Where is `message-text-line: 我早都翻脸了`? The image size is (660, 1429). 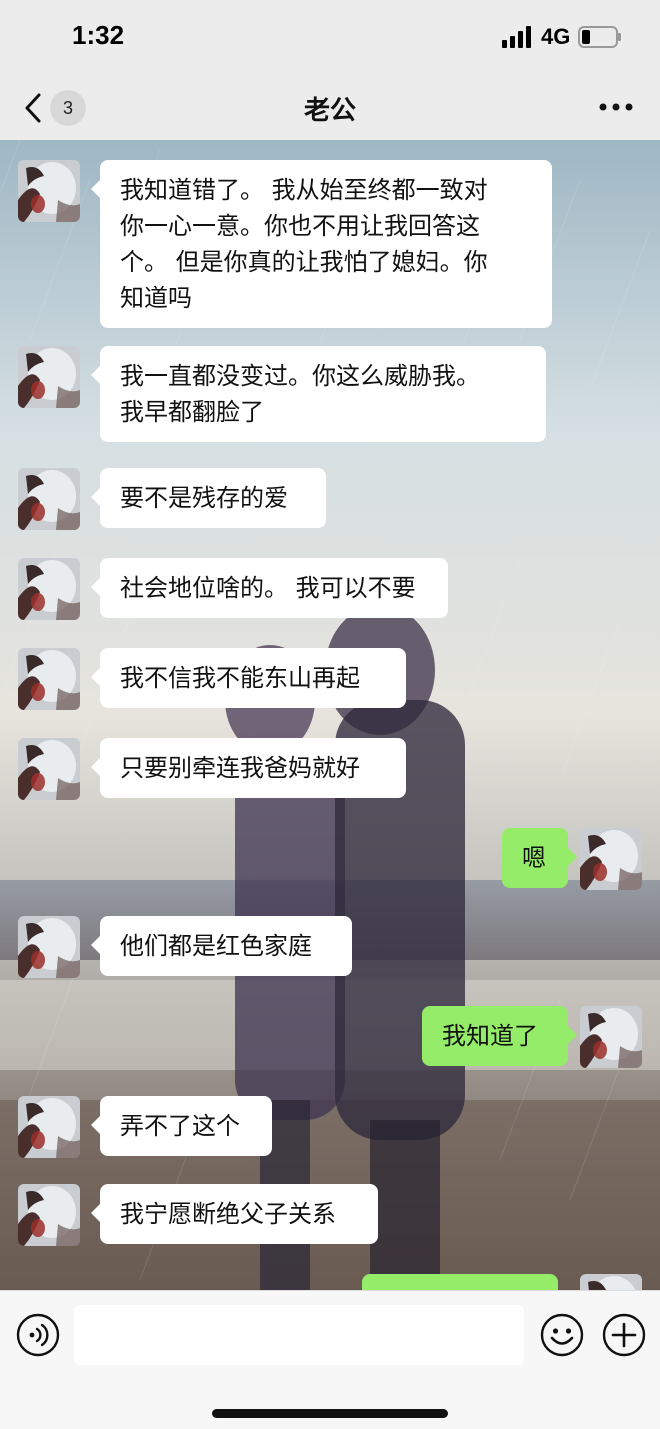 message-text-line: 我早都翻脸了 is located at coordinates (192, 412).